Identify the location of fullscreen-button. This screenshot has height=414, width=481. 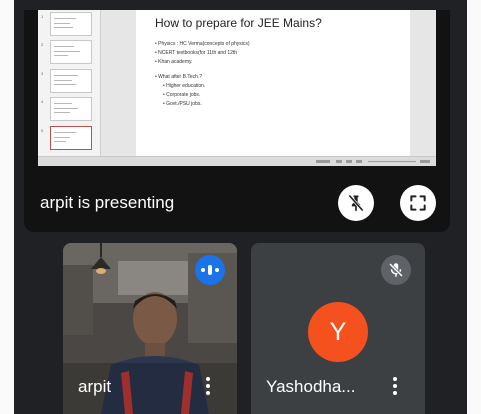
(418, 203).